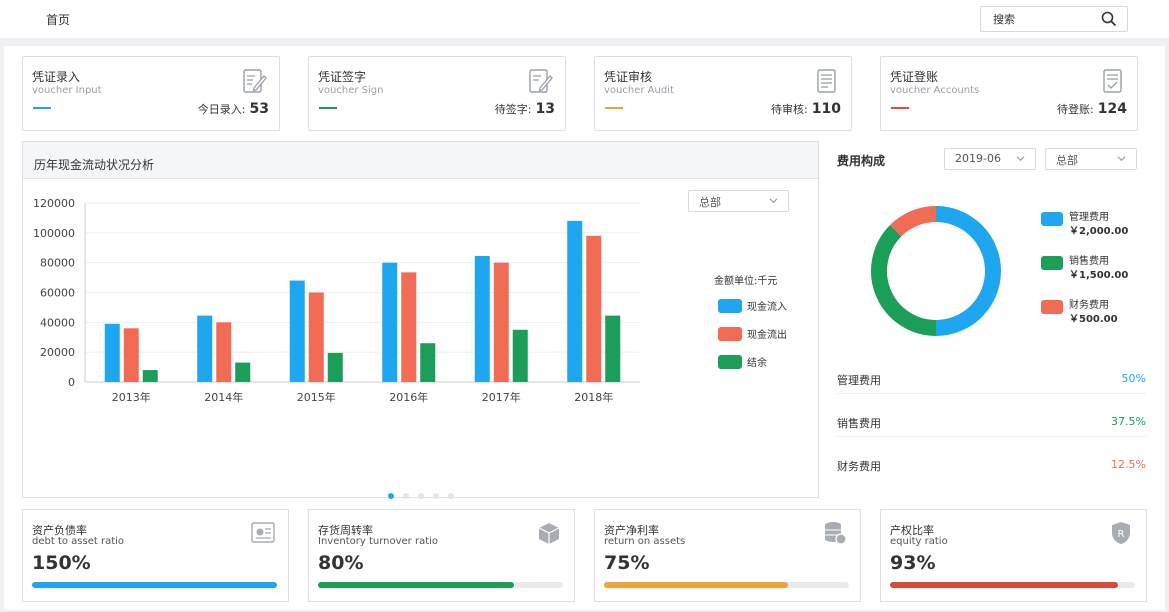  What do you see at coordinates (913, 563) in the screenshot?
I see `card-value: 93%` at bounding box center [913, 563].